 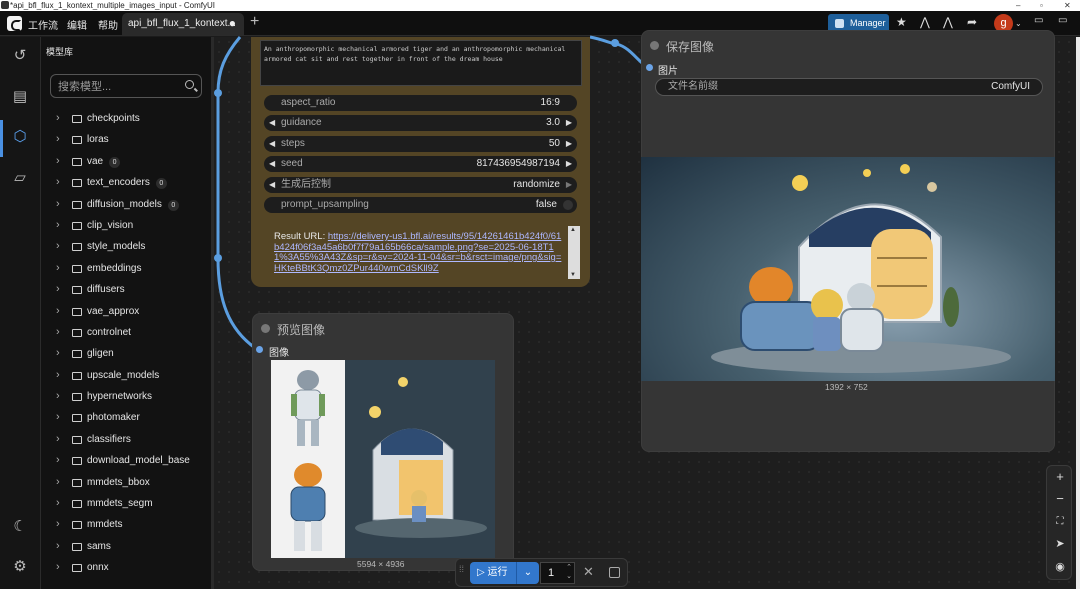 I want to click on batch-count-input: 1 ⌃ ⌄, so click(x=557, y=573).